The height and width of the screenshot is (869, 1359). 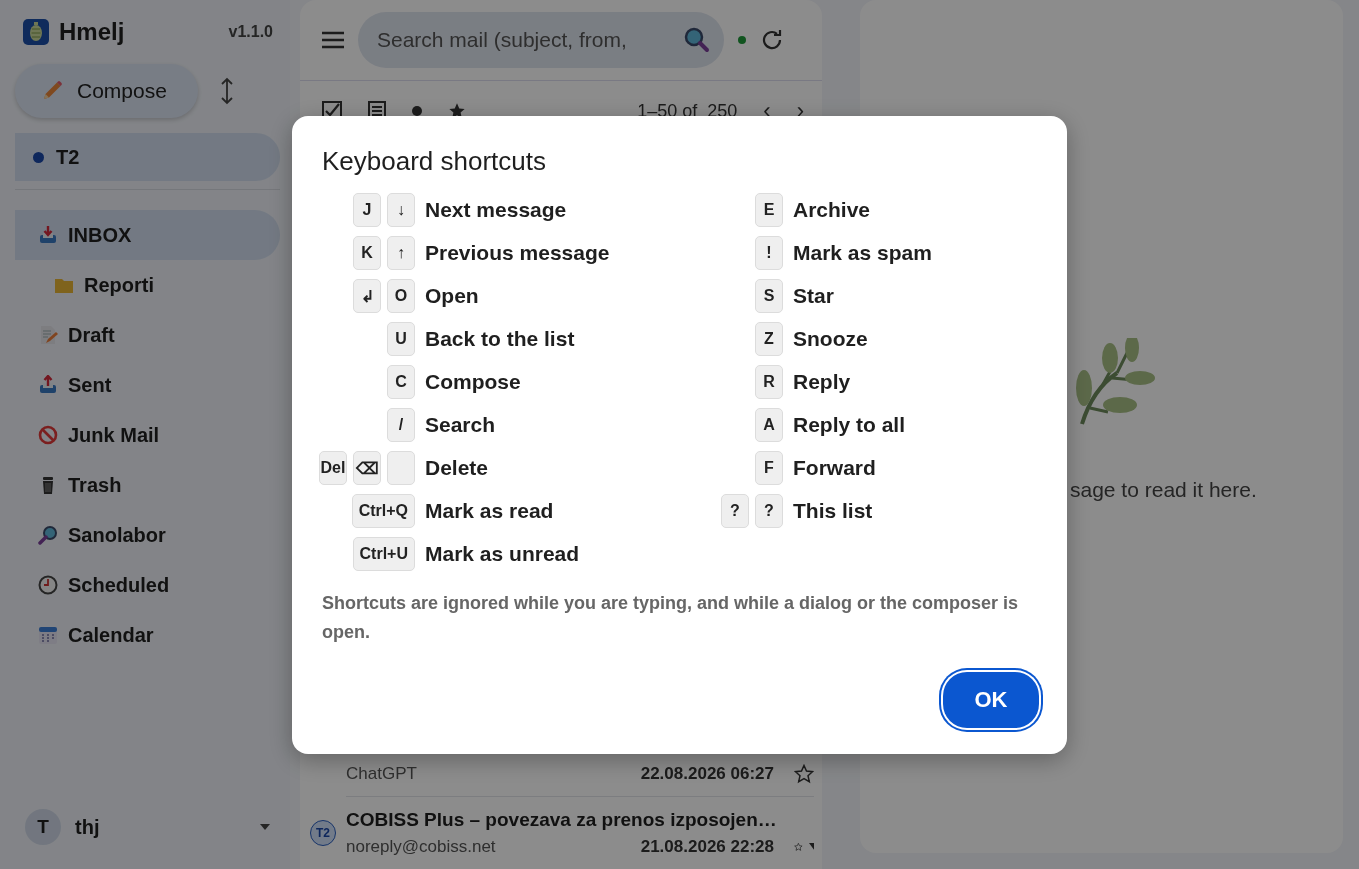 I want to click on keyboard-key: K, so click(x=367, y=253).